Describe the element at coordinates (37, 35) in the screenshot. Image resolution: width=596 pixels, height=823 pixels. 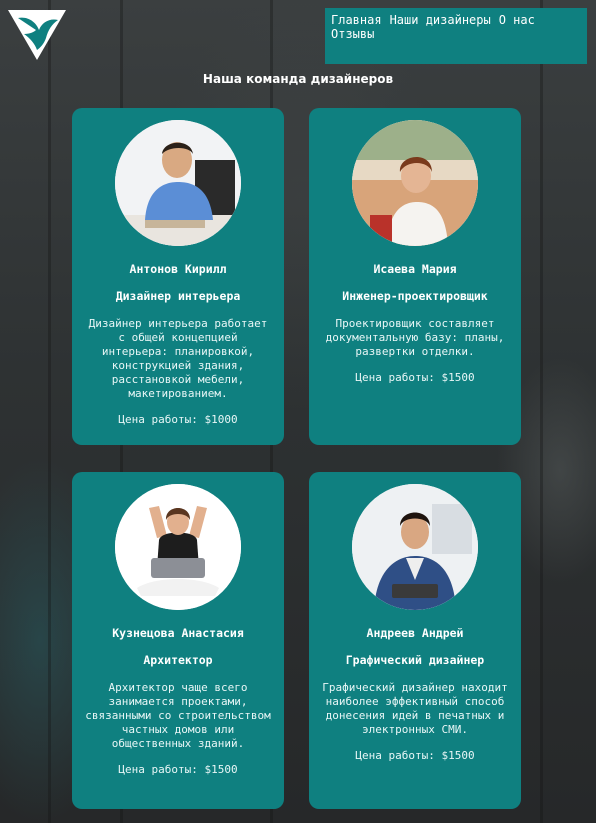
I see `bird-logo-icon` at that location.